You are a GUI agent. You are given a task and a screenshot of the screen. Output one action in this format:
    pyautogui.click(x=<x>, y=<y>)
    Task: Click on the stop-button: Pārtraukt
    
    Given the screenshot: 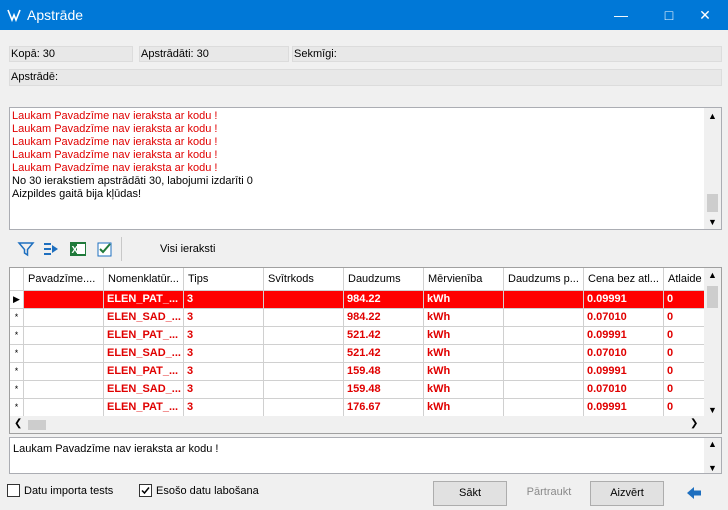 What is the action you would take?
    pyautogui.click(x=549, y=493)
    